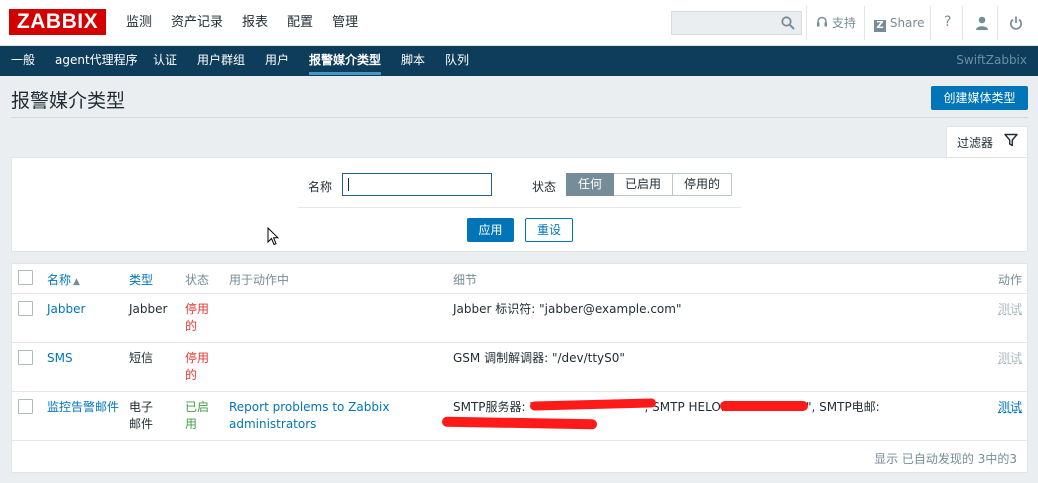 The width and height of the screenshot is (1038, 483). What do you see at coordinates (1010, 280) in the screenshot?
I see `column-header-action: 动作` at bounding box center [1010, 280].